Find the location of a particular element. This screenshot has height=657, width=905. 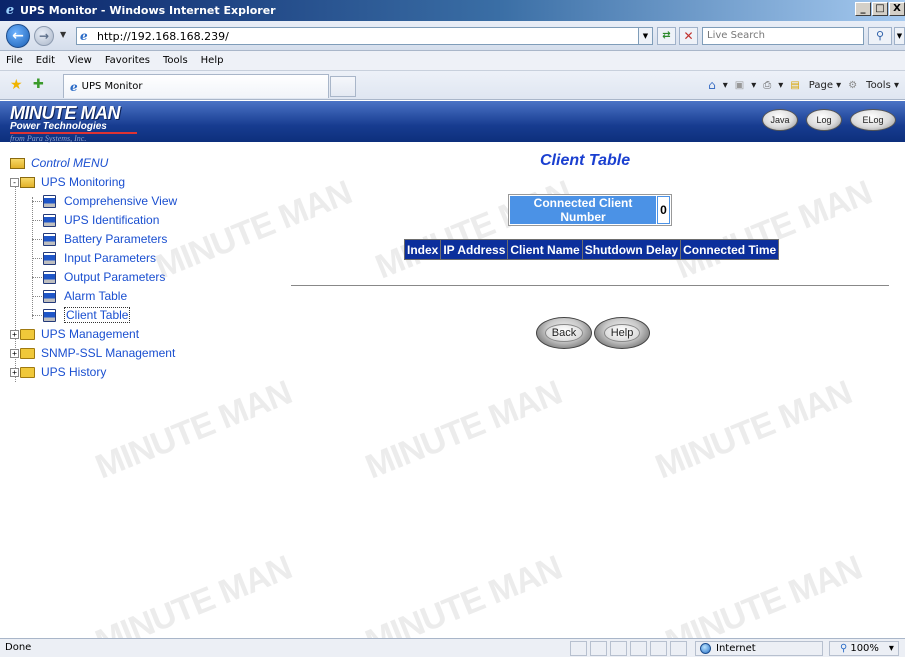

menu-file: File is located at coordinates (14, 60).